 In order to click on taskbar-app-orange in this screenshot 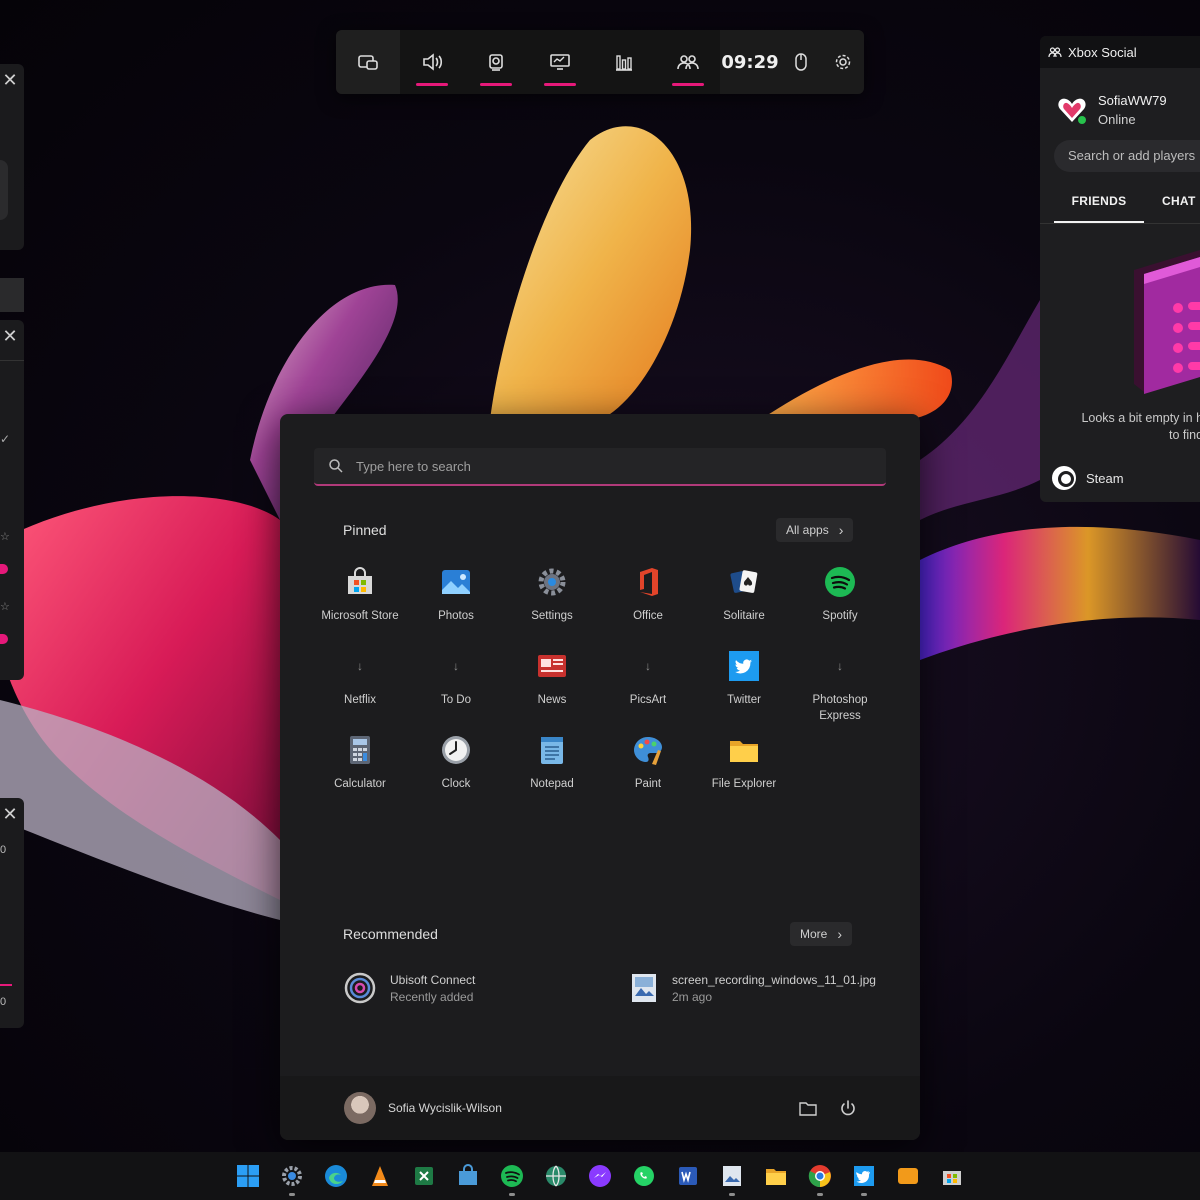, I will do `click(908, 1176)`.